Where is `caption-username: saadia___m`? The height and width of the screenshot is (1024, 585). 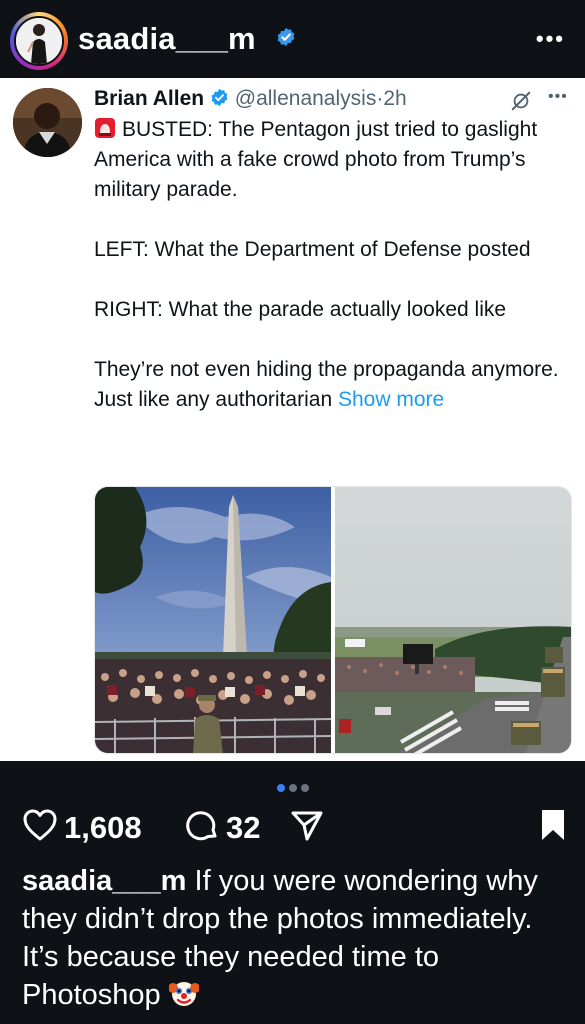 caption-username: saadia___m is located at coordinates (104, 881).